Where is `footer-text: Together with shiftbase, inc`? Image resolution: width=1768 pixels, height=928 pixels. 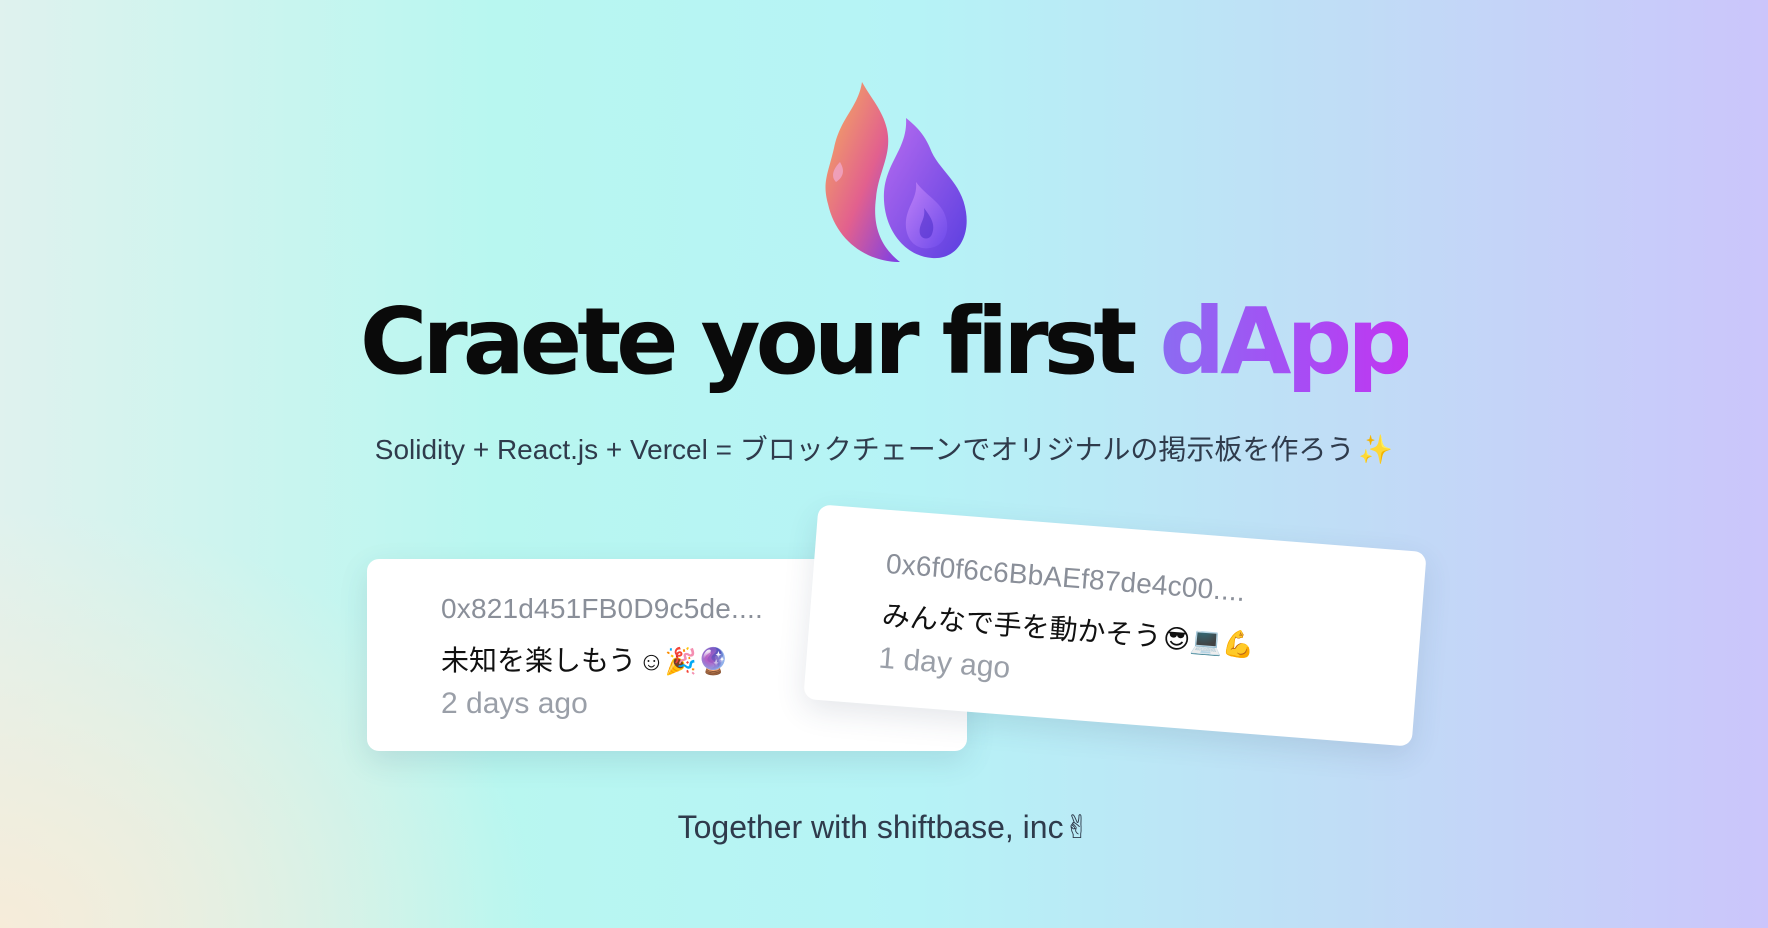 footer-text: Together with shiftbase, inc is located at coordinates (870, 827).